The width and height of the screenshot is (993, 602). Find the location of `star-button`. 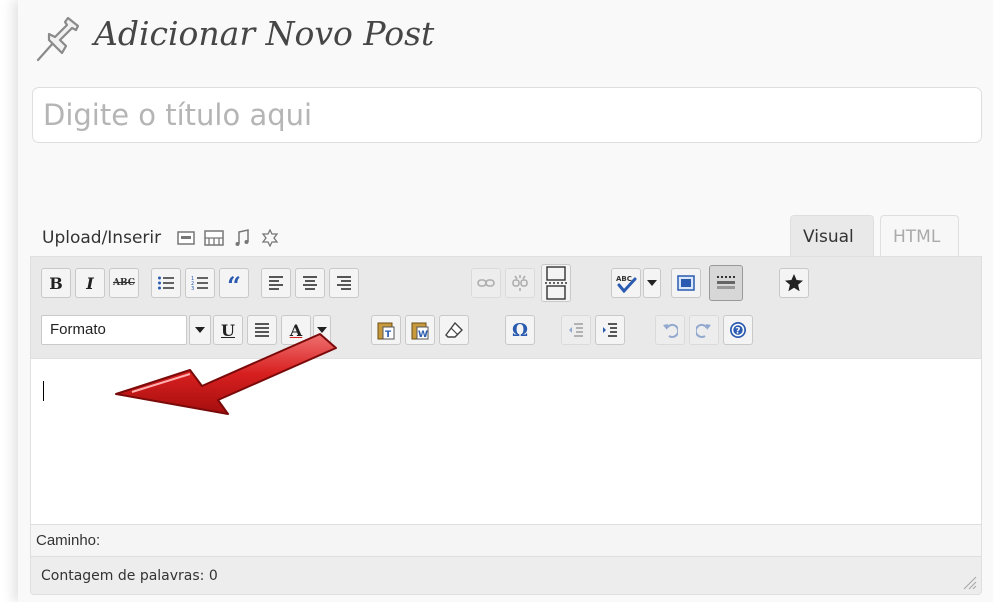

star-button is located at coordinates (794, 283).